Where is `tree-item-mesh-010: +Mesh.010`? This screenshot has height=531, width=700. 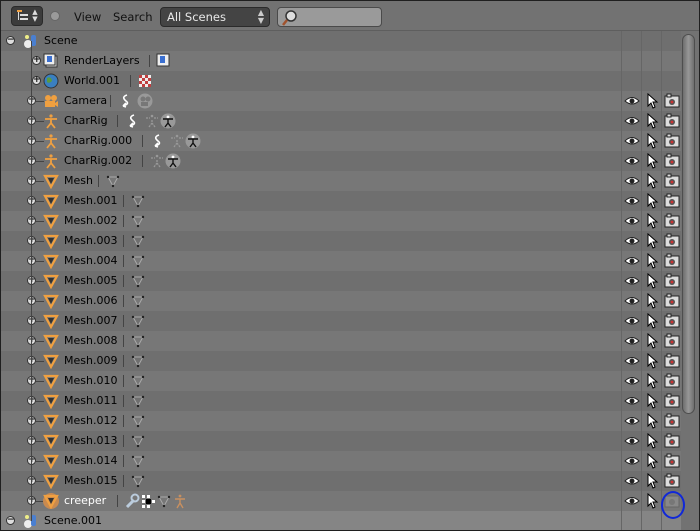
tree-item-mesh-010: +Mesh.010 is located at coordinates (341, 381).